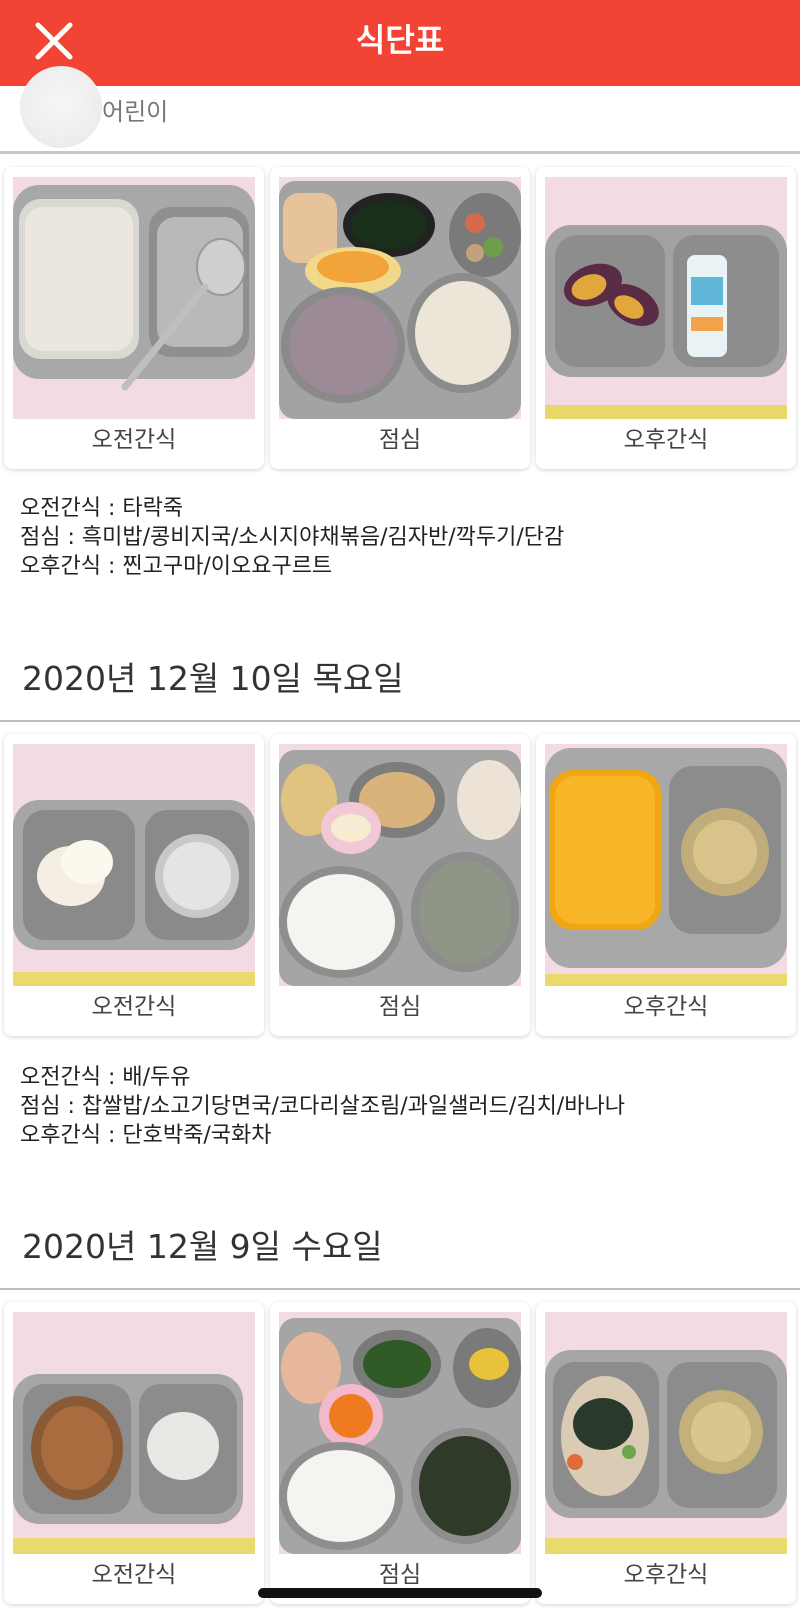 The height and width of the screenshot is (1614, 800). I want to click on menu-line: 점심 : 찹쌀밥/소고기당면국/코다리살조림/과일샐러드/김치/바나나, so click(322, 1106).